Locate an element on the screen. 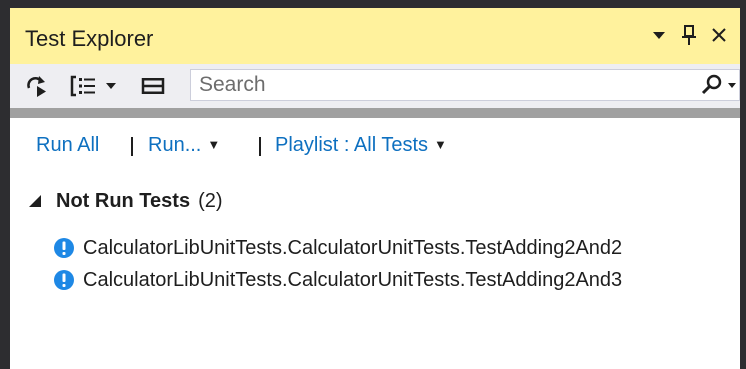  close-icon is located at coordinates (719, 35).